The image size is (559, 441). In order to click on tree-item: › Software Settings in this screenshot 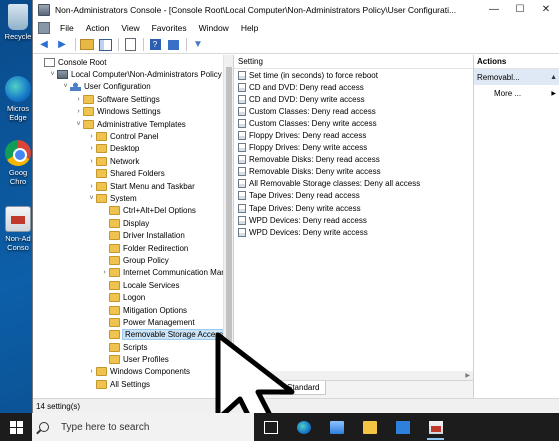, I will do `click(133, 99)`.